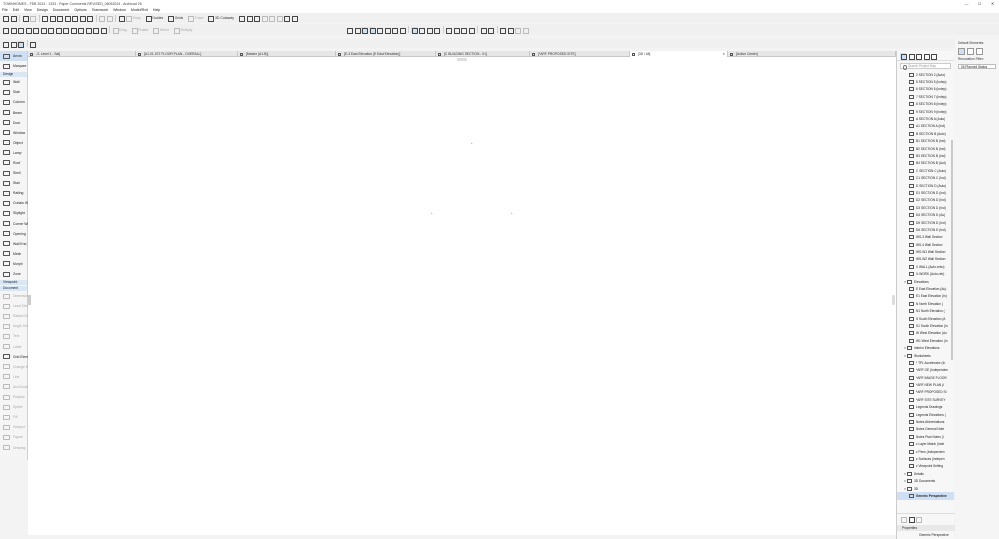 The image size is (999, 539). I want to click on tool-object: Object, so click(13, 143).